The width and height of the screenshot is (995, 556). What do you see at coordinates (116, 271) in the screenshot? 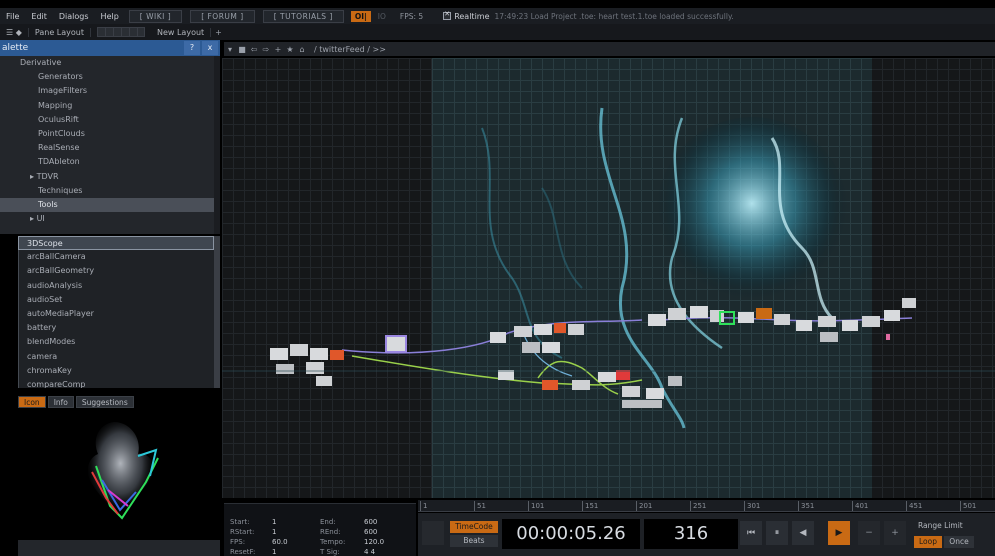
I see `list-item-arcballgeometry: arcBallGeometry` at bounding box center [116, 271].